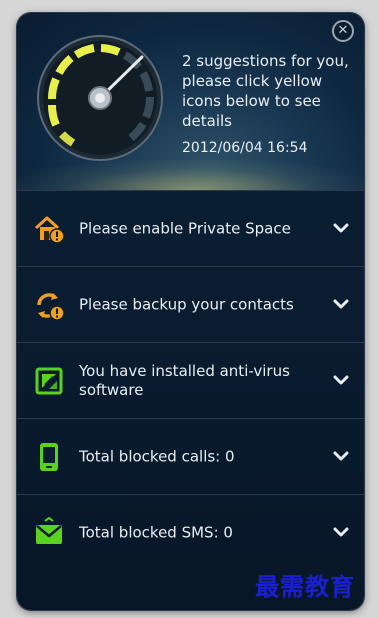 Image resolution: width=379 pixels, height=618 pixels. I want to click on list-item-blocked-calls: Total blocked calls: 0, so click(190, 456).